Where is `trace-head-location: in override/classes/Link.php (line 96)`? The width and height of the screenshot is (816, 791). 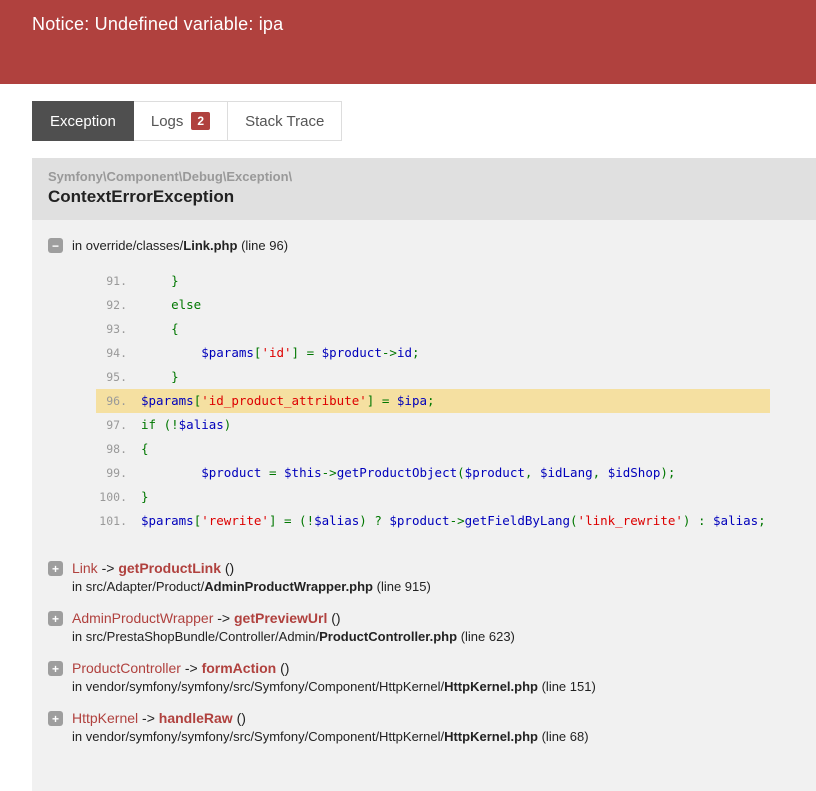 trace-head-location: in override/classes/Link.php (line 96) is located at coordinates (180, 245).